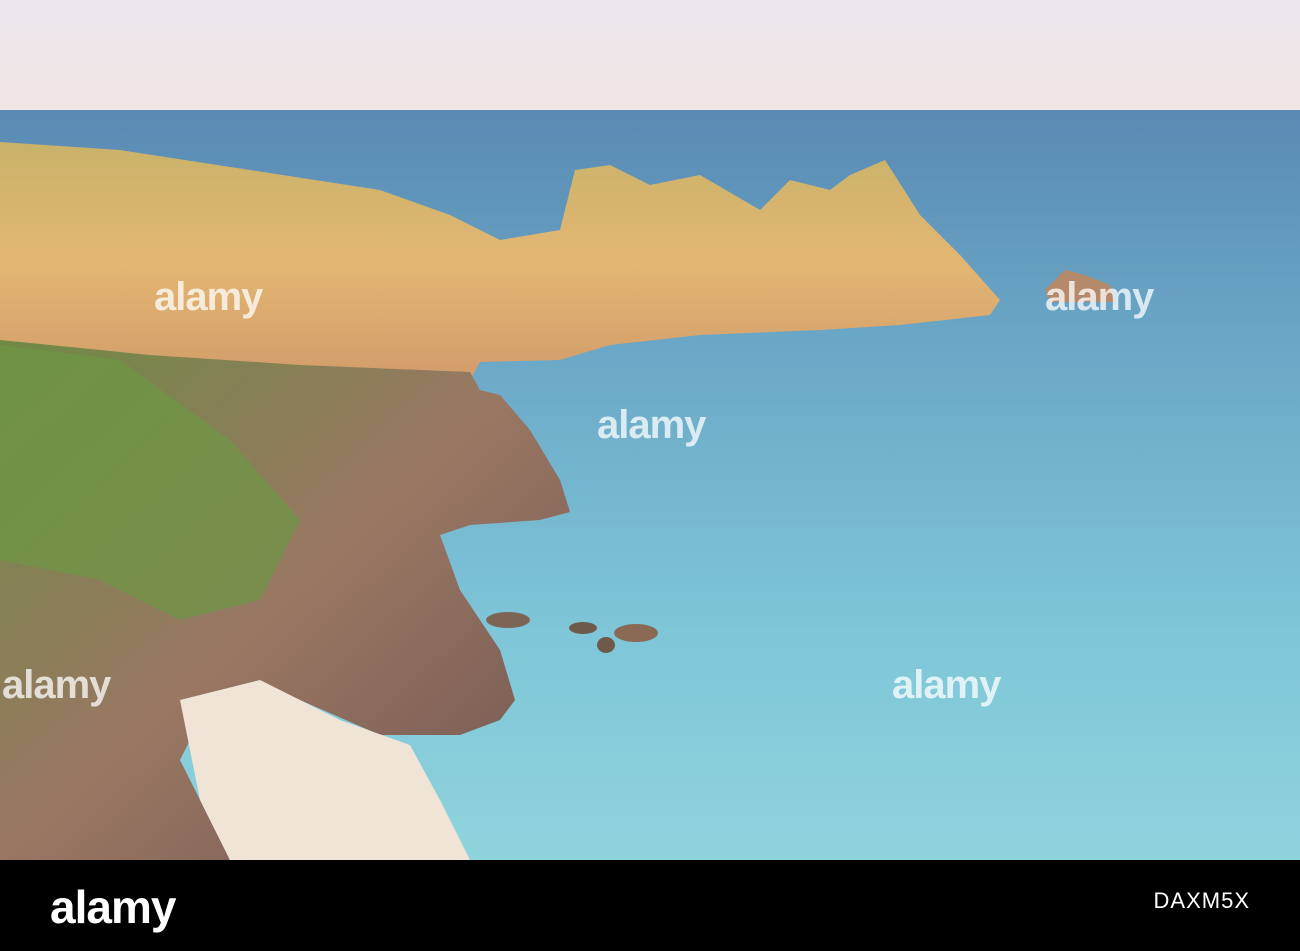 The image size is (1300, 951). Describe the element at coordinates (1201, 900) in the screenshot. I see `image-id: DAXM5X` at that location.